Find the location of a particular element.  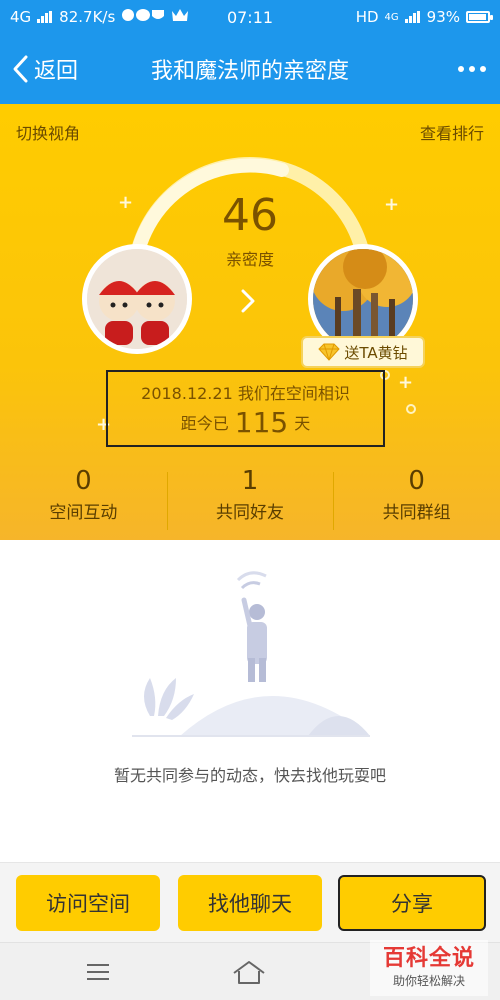

back-button: 返回 is located at coordinates (39, 69).